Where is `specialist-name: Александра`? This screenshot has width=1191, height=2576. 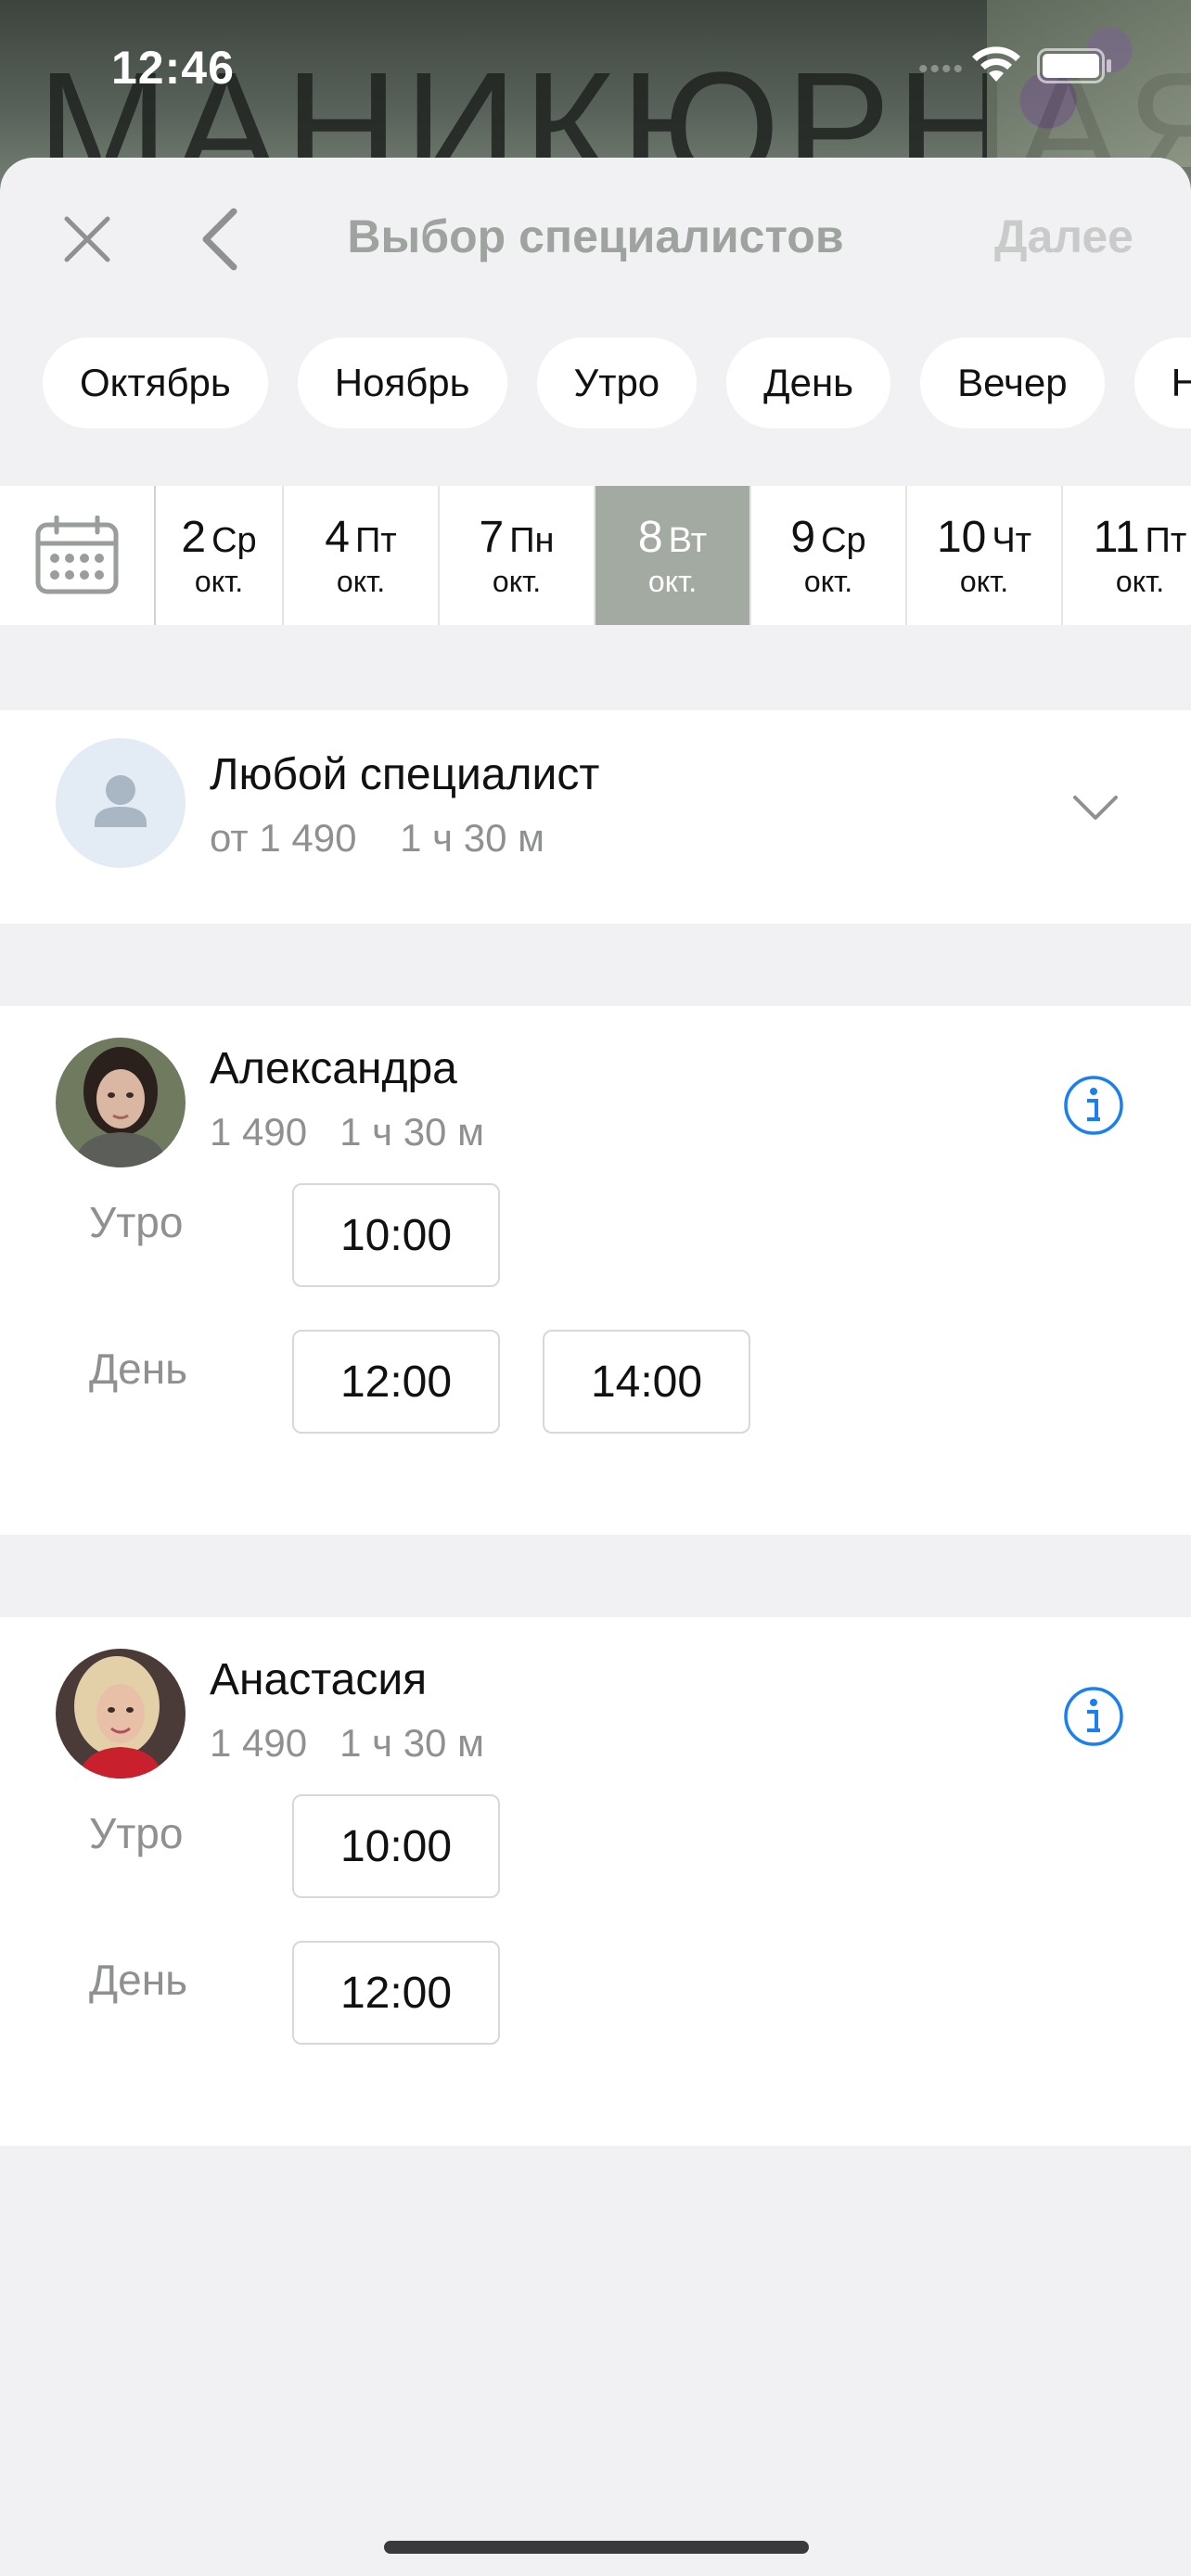 specialist-name: Александра is located at coordinates (334, 1069).